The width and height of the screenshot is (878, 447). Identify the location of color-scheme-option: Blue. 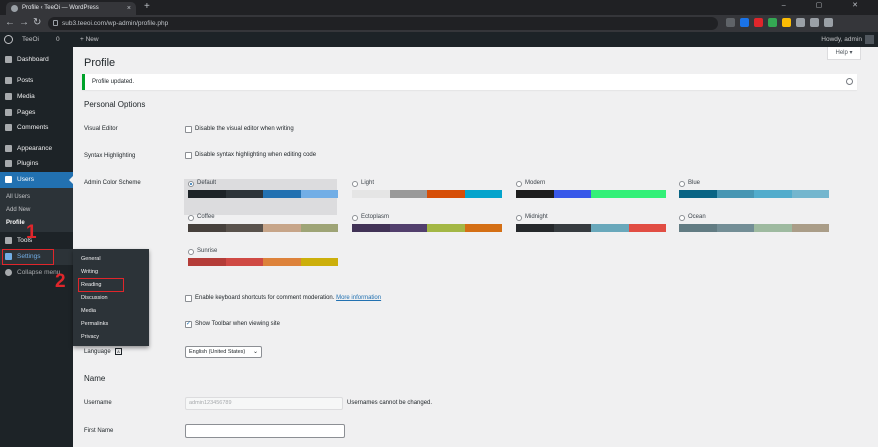
(752, 197).